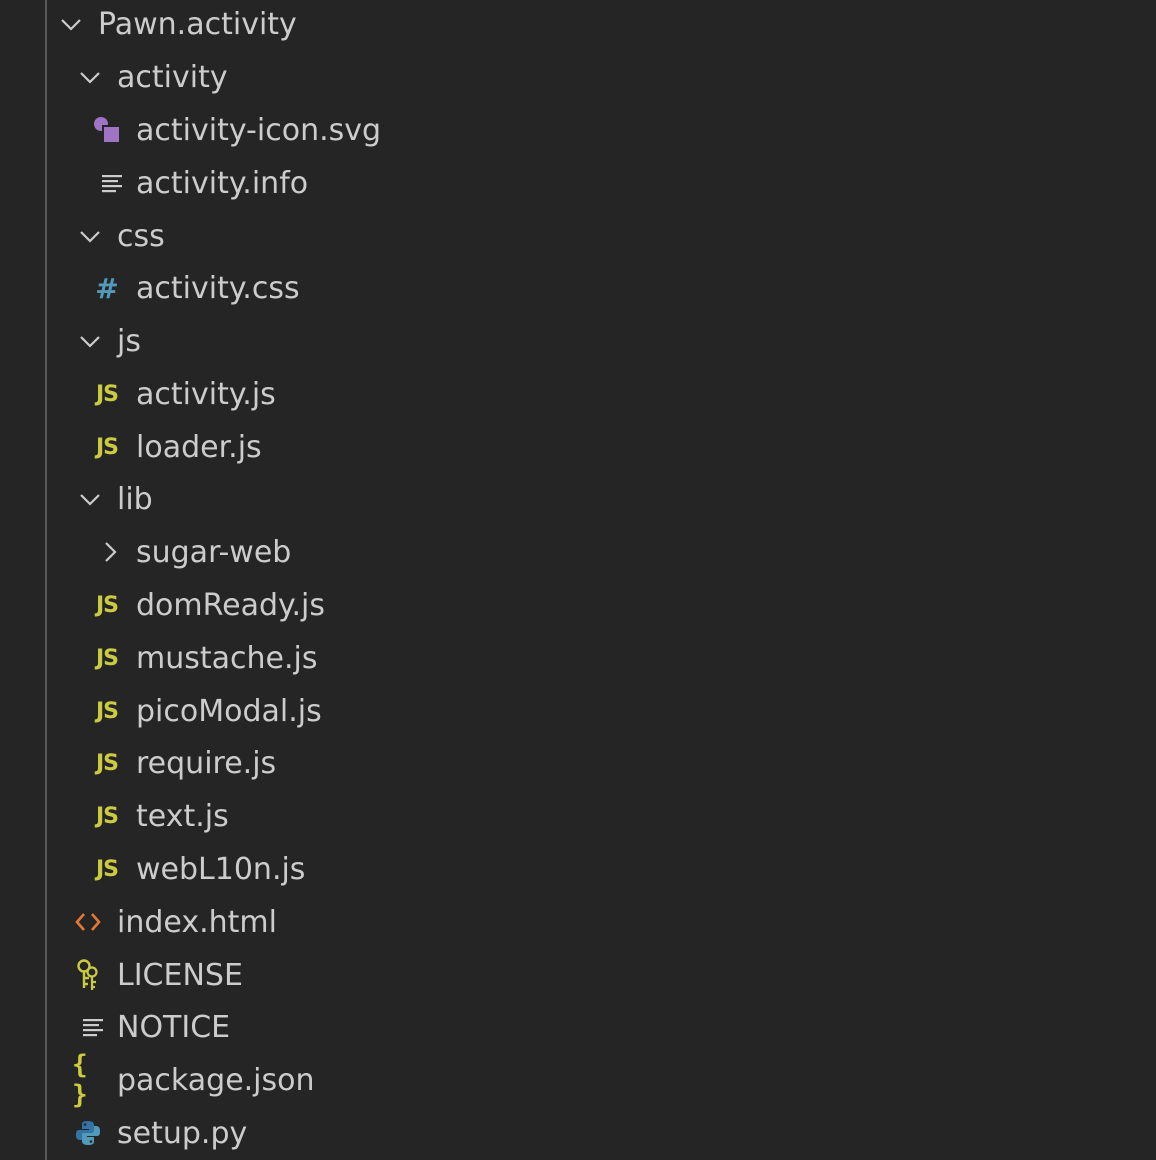 The height and width of the screenshot is (1160, 1156). I want to click on tree-folder-sugar-web: sugar-web, so click(578, 552).